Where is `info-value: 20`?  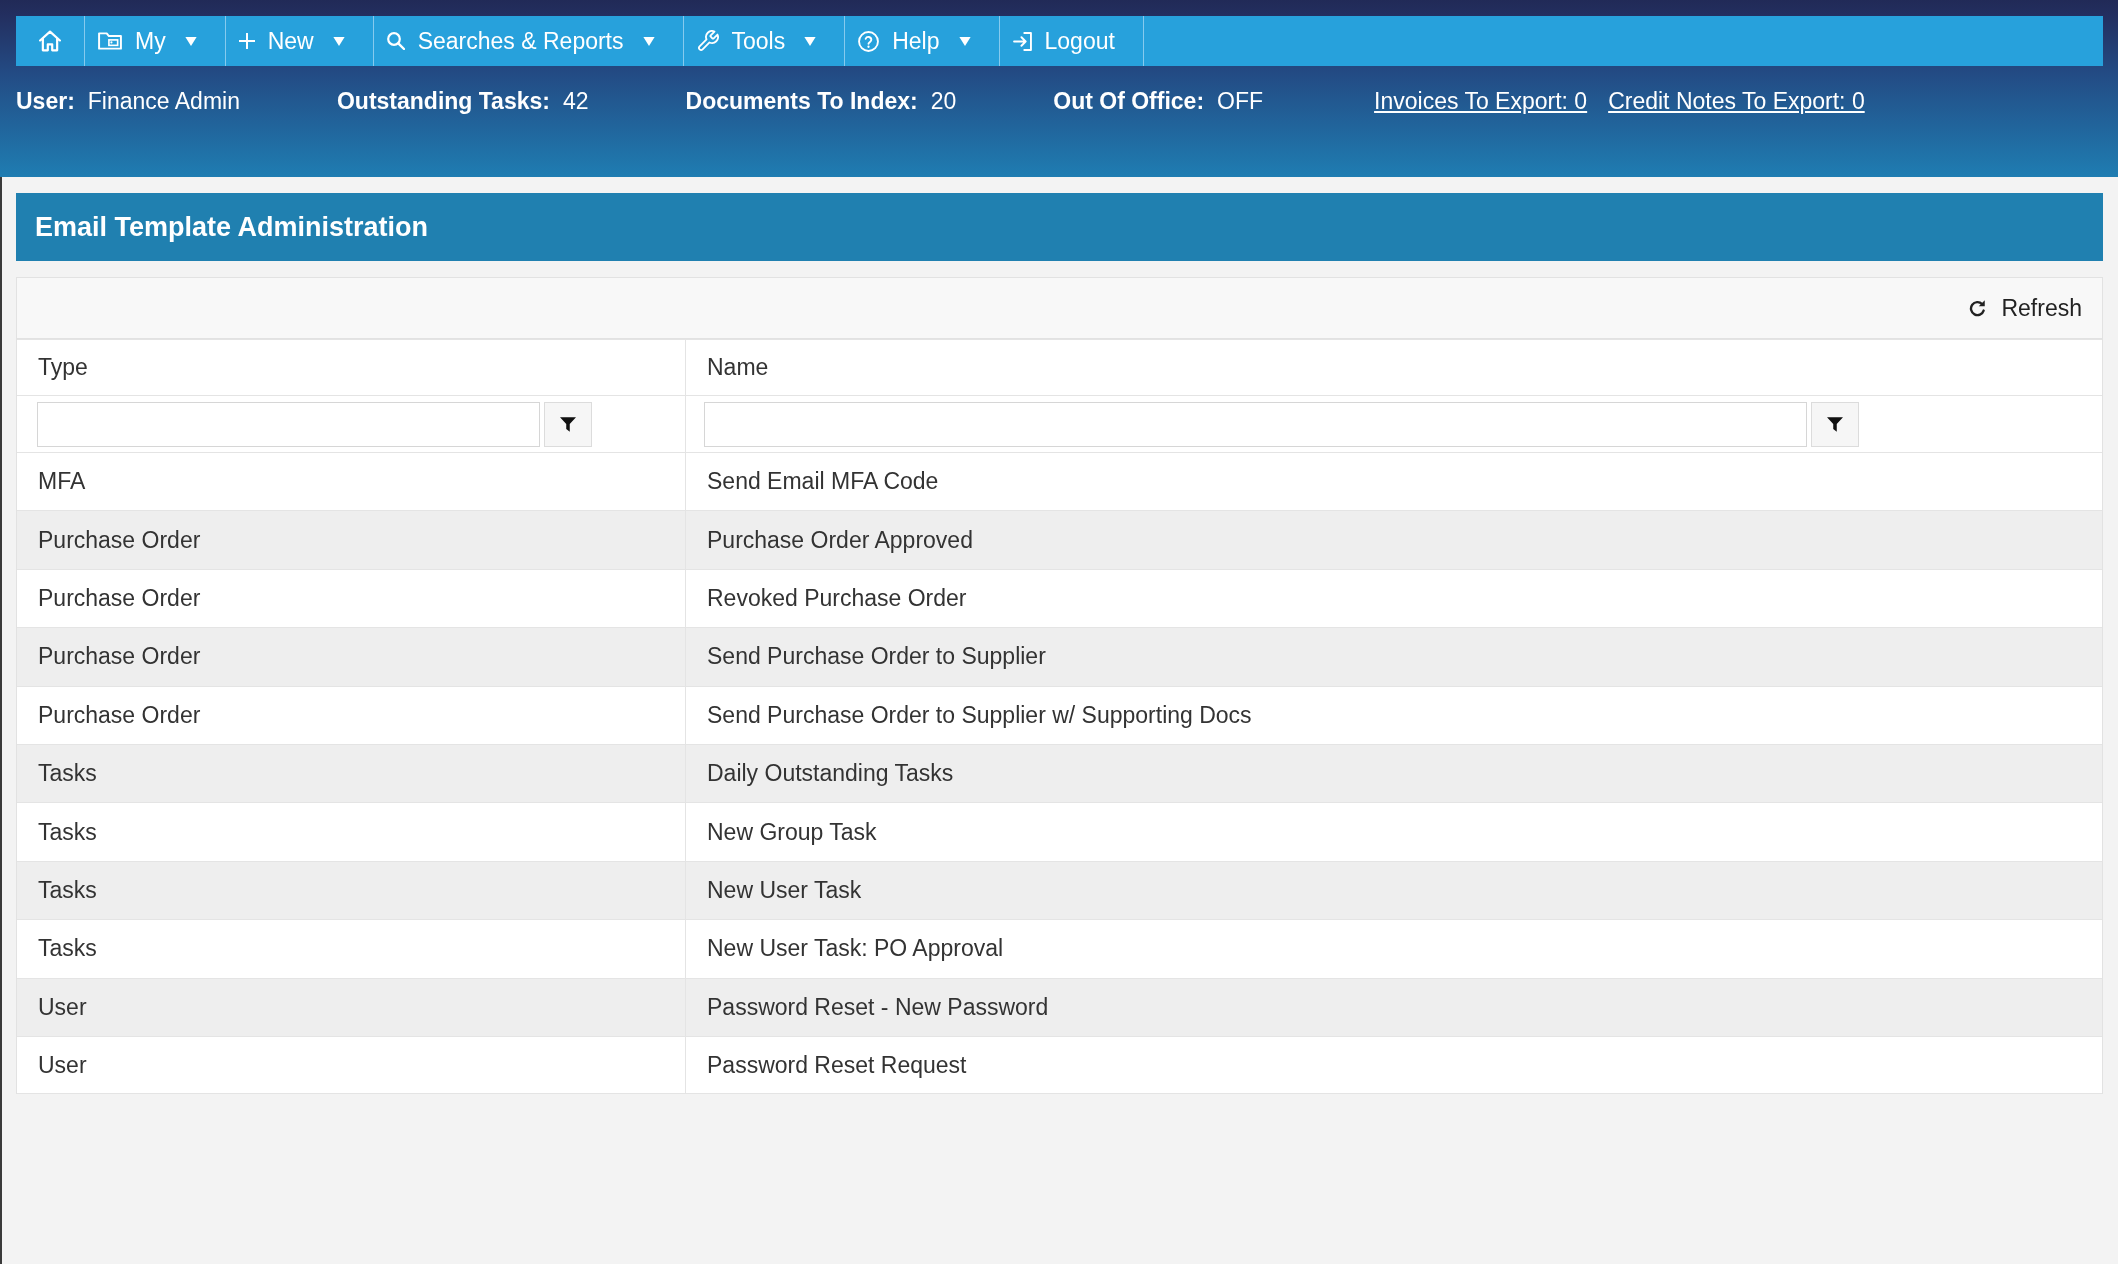 info-value: 20 is located at coordinates (943, 101).